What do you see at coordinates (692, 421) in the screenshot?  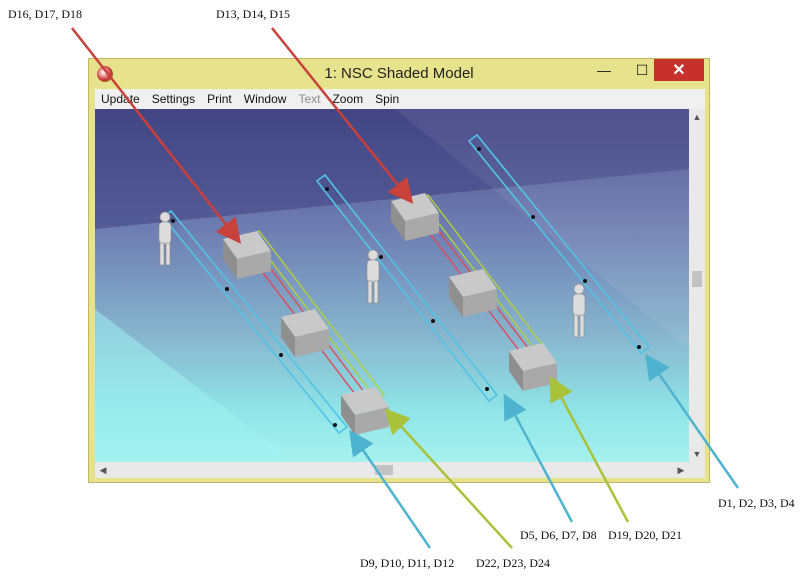 I see `arrow-d1-d4` at bounding box center [692, 421].